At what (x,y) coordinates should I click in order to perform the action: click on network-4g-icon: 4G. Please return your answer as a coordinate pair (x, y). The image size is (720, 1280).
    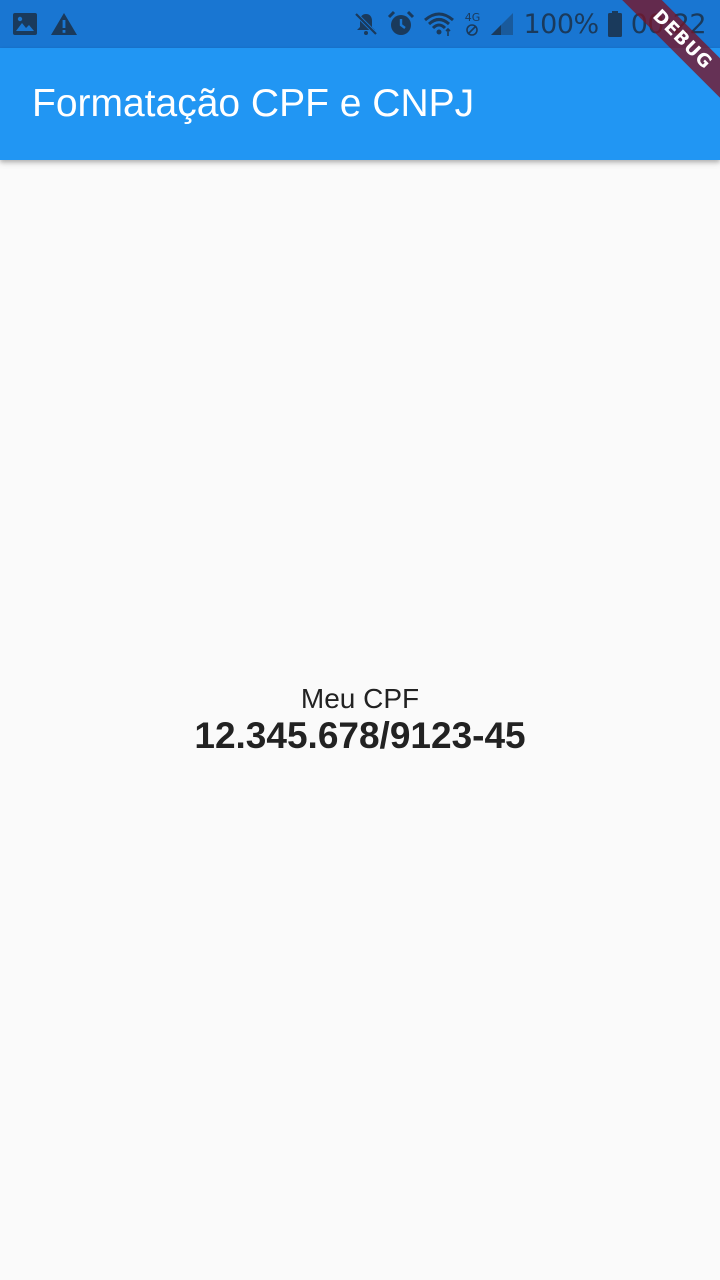
    Looking at the image, I should click on (472, 24).